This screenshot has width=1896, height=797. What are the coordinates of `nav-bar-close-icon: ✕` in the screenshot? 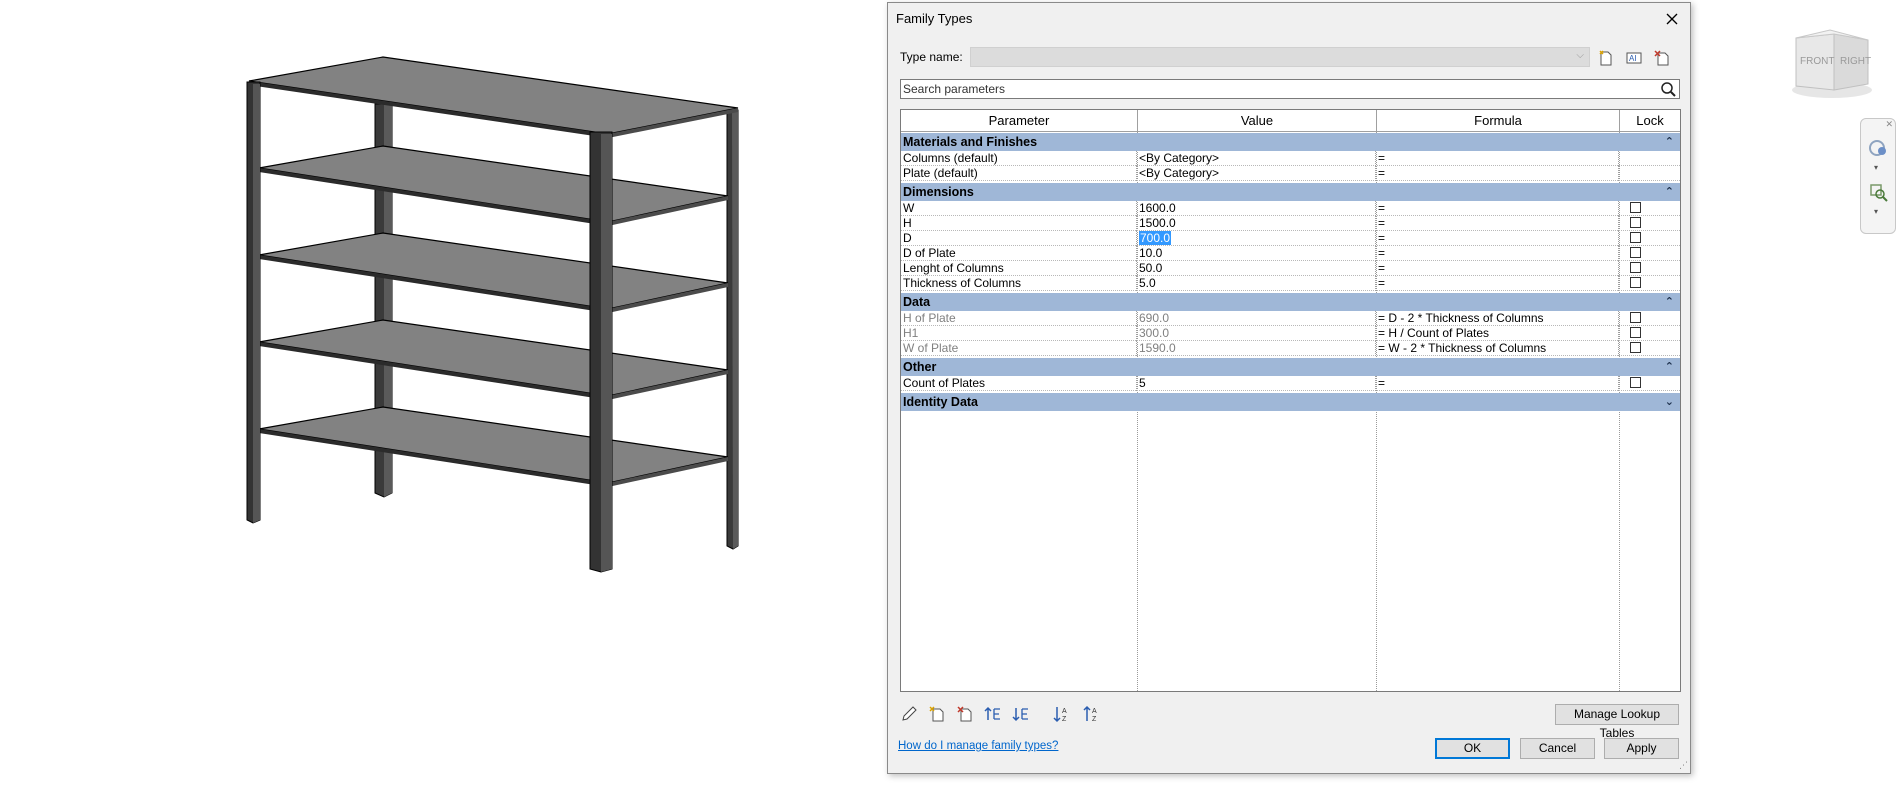 It's located at (1889, 124).